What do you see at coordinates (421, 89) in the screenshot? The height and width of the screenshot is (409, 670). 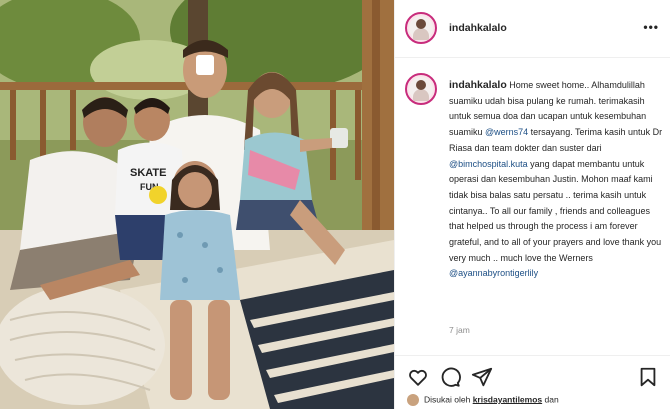 I see `caption-avatar` at bounding box center [421, 89].